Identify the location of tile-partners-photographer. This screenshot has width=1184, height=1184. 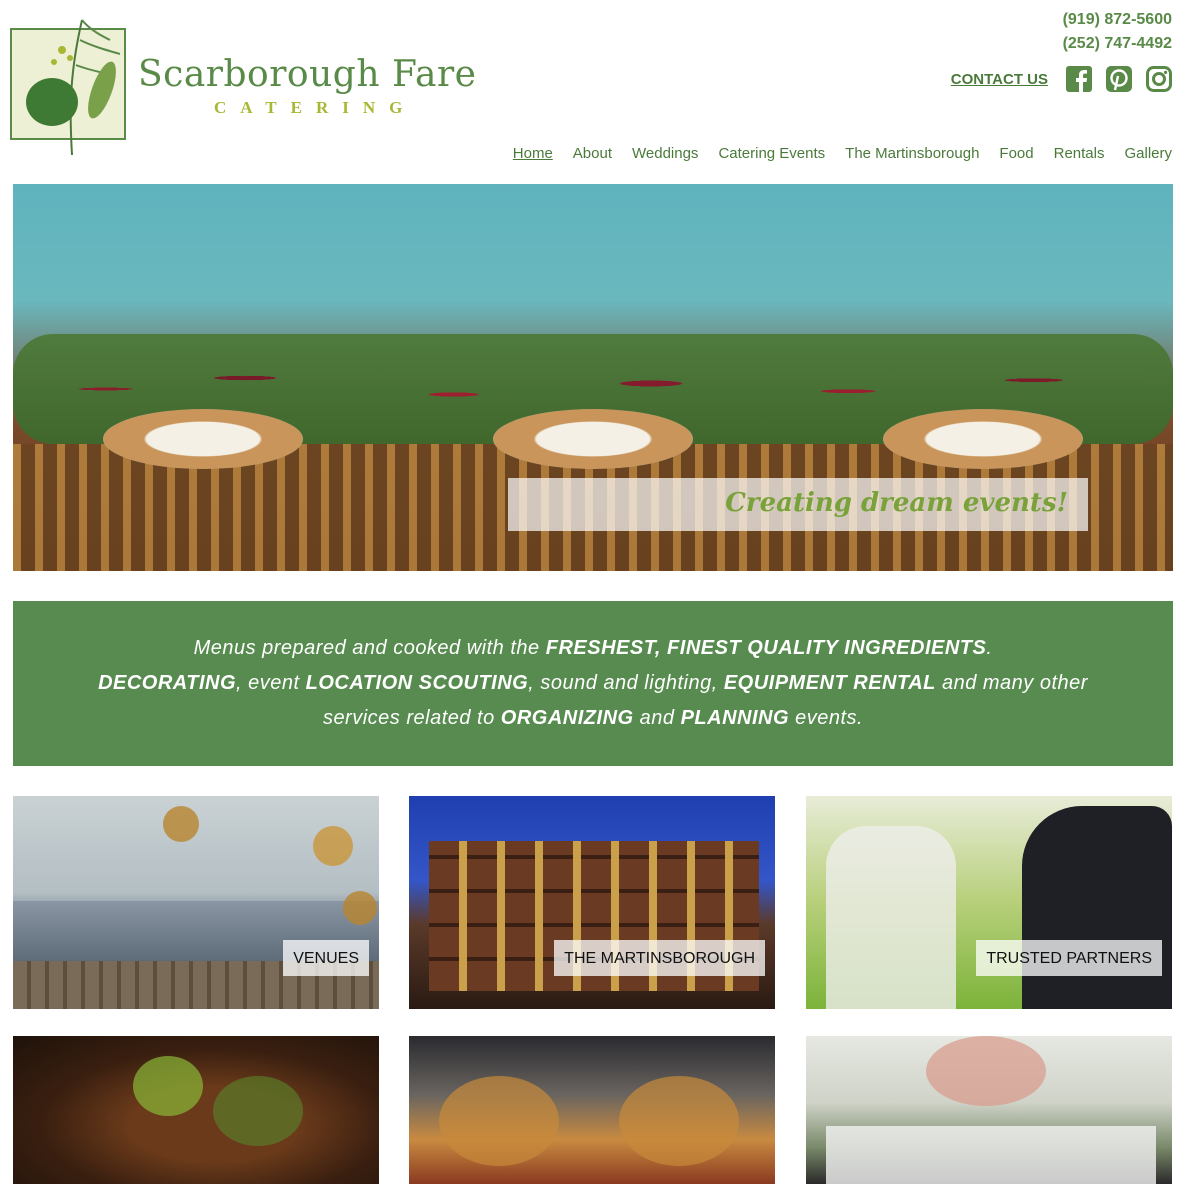
(1097, 907).